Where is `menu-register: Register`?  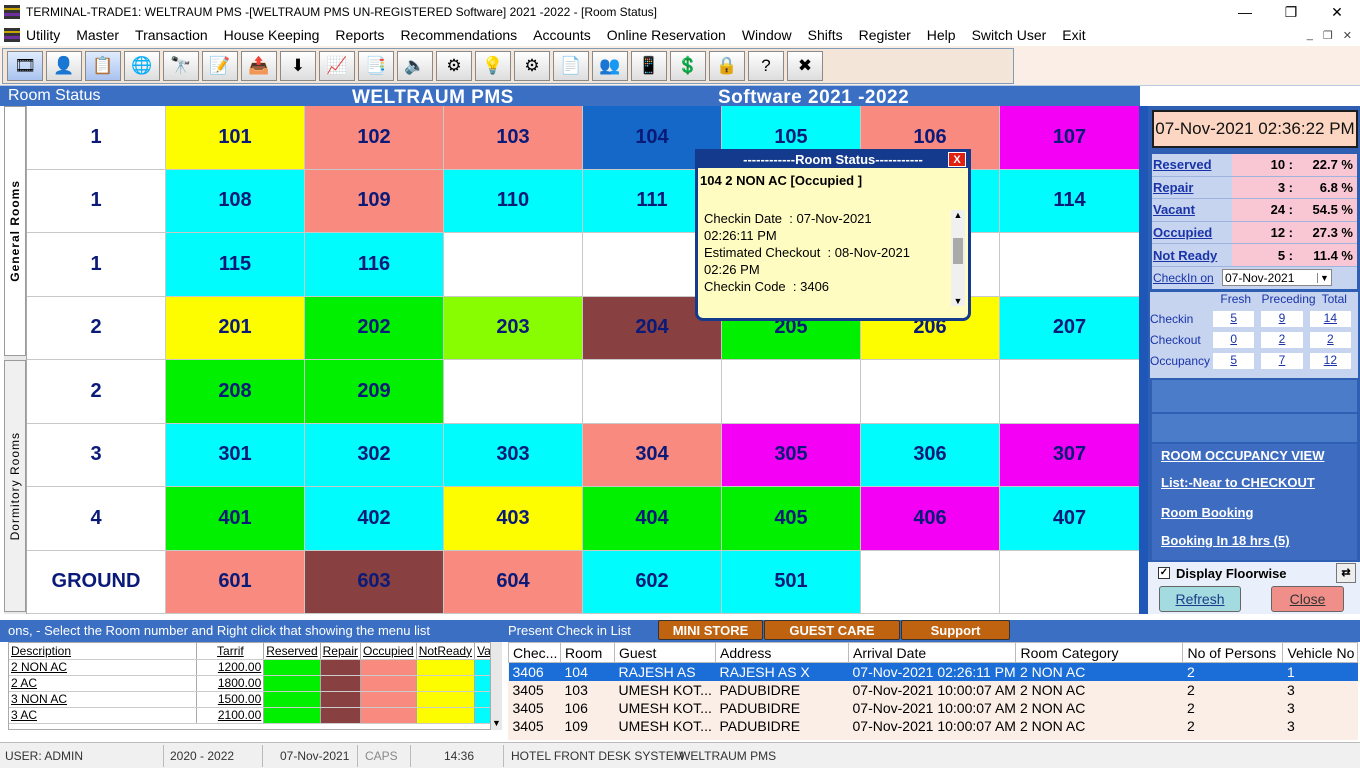 menu-register: Register is located at coordinates (885, 35).